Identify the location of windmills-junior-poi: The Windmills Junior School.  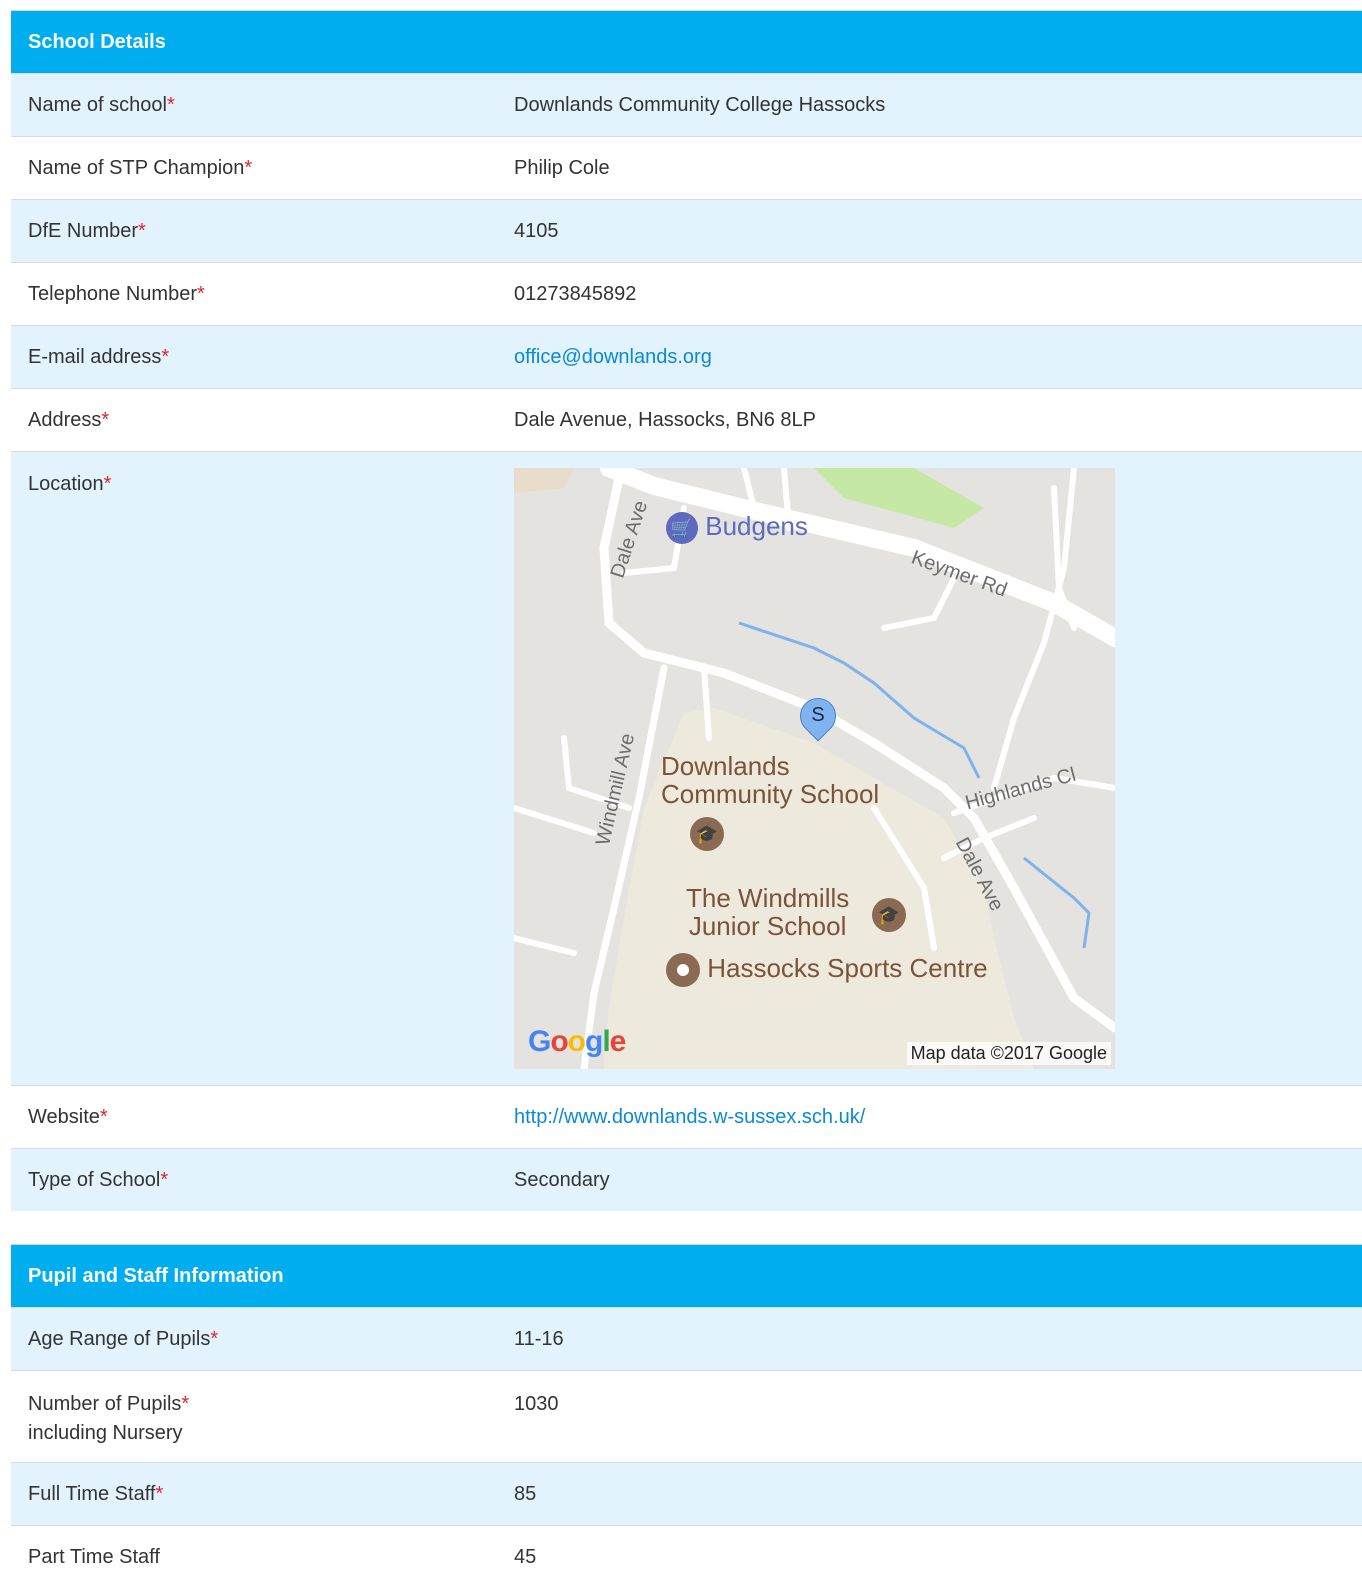
(767, 912).